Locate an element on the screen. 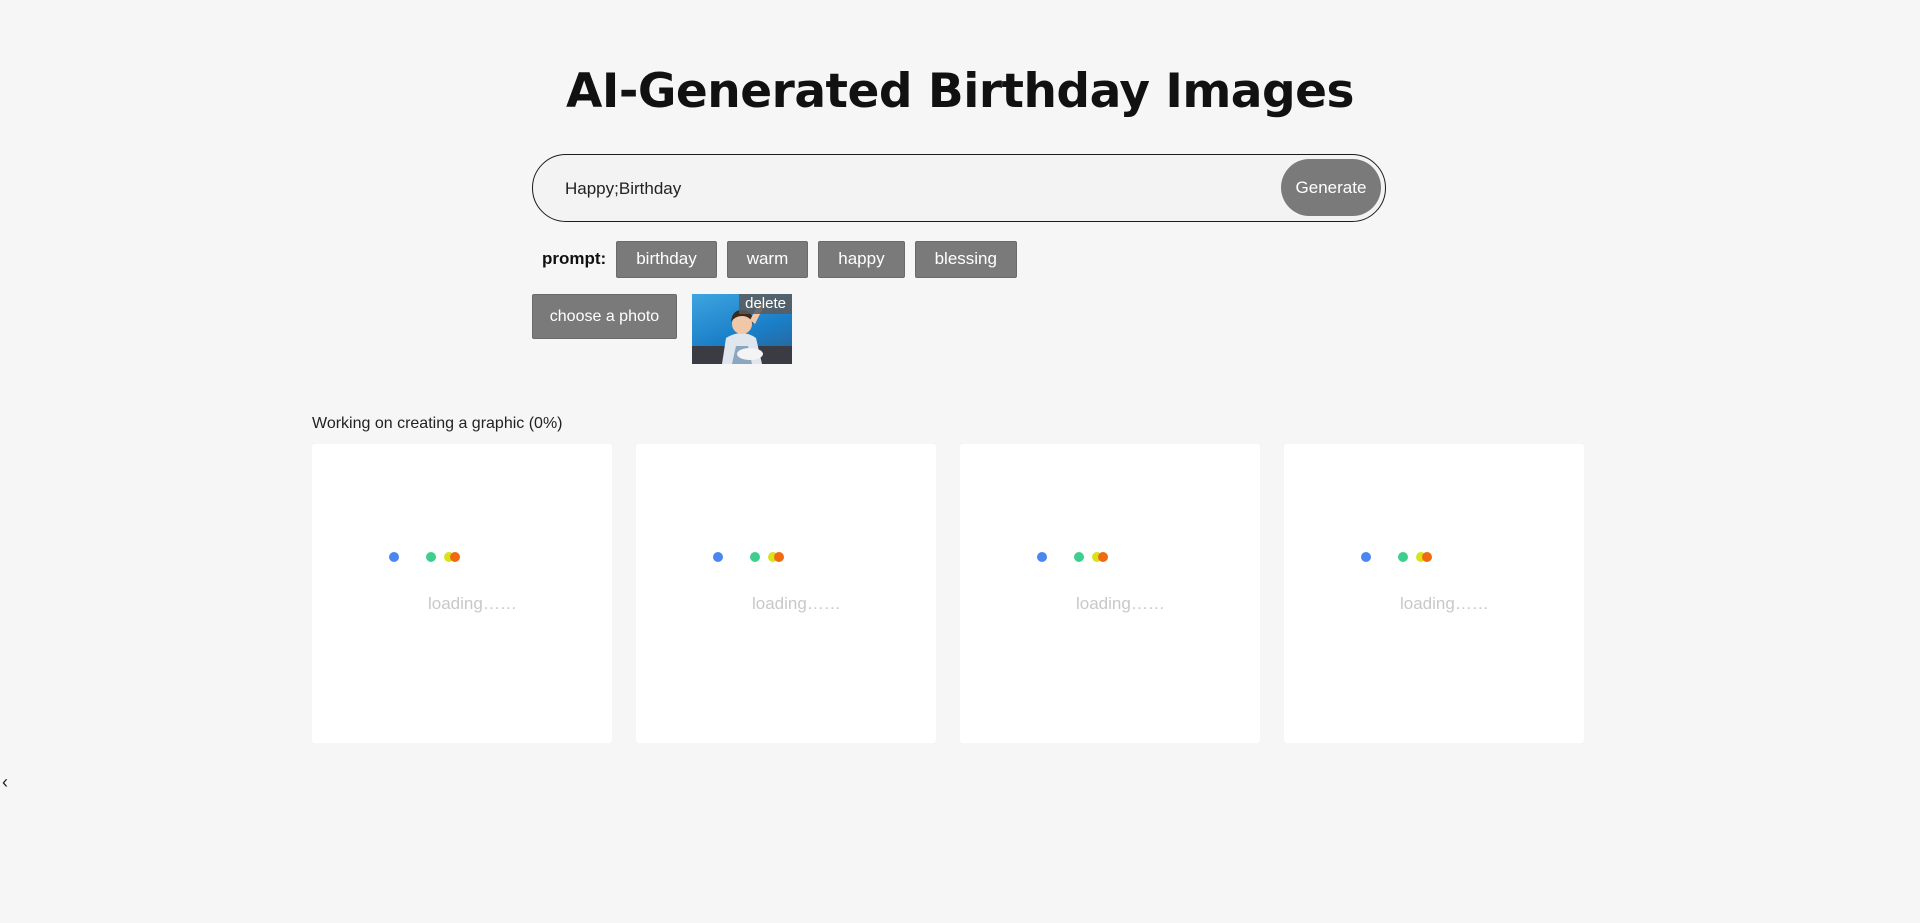 Image resolution: width=1920 pixels, height=923 pixels. prompt-tags-row: prompt: birthday warm happy blessing is located at coordinates (779, 259).